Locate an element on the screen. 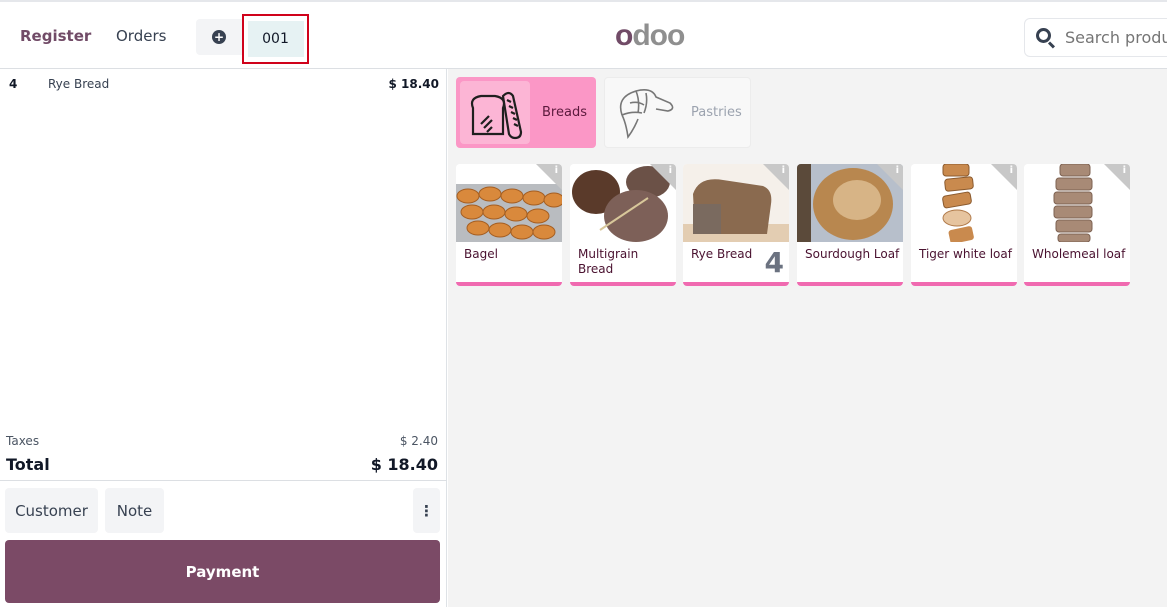  taxes-label: Taxes is located at coordinates (23, 441).